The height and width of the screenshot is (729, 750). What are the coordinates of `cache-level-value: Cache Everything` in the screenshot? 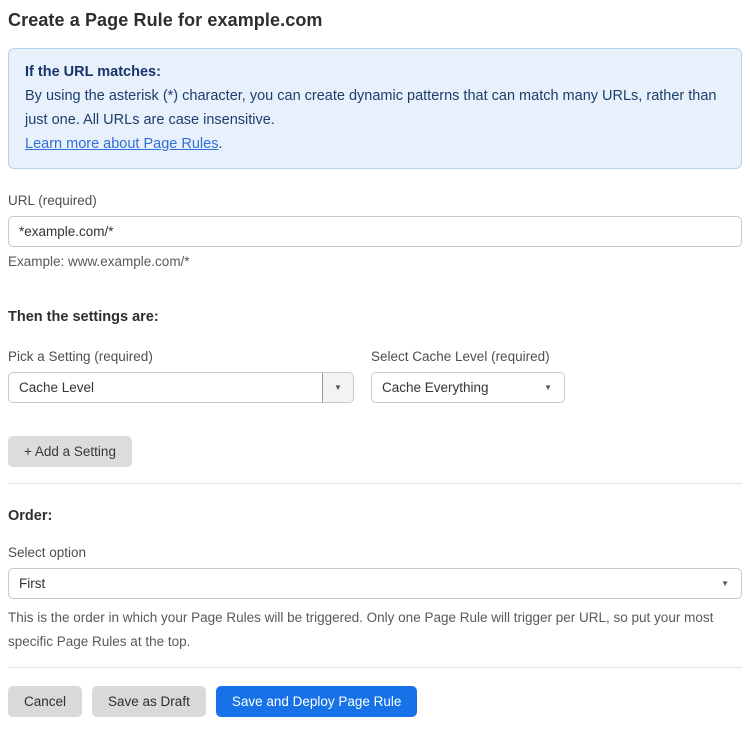 It's located at (435, 387).